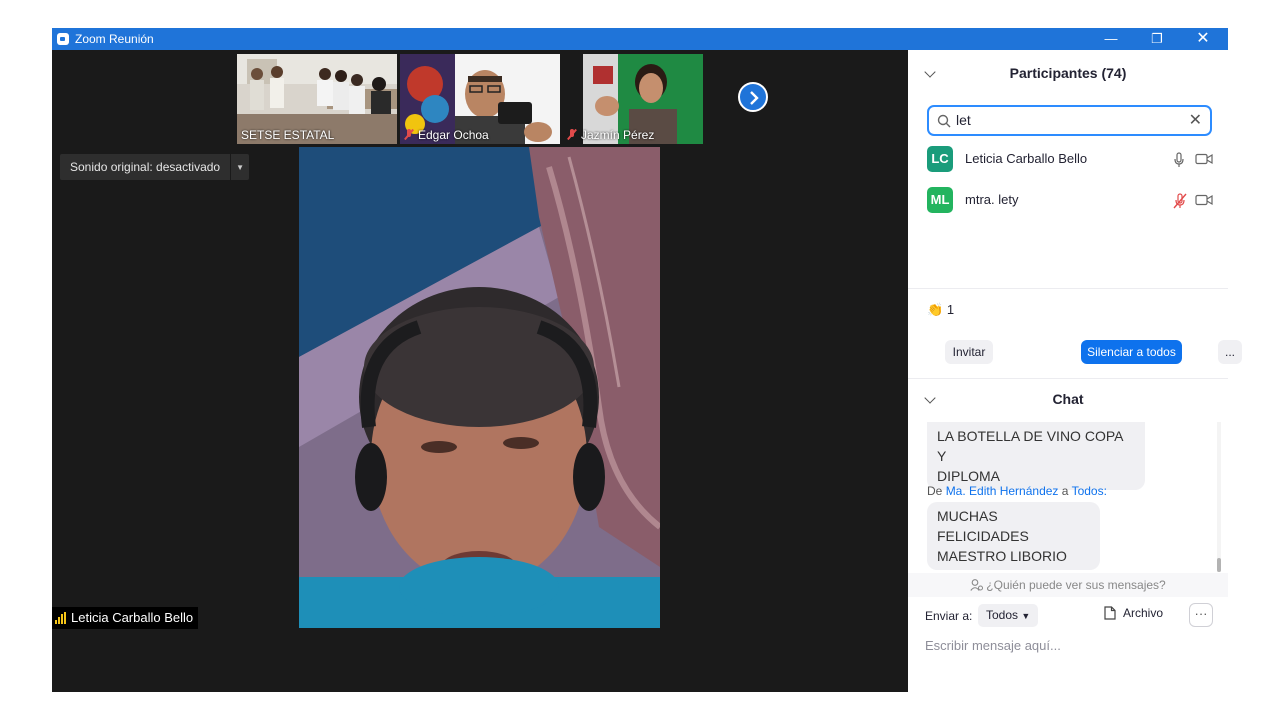 The image size is (1280, 720). I want to click on chat-message-text: LA BOTELLA DE VINO COPA Y, so click(1030, 446).